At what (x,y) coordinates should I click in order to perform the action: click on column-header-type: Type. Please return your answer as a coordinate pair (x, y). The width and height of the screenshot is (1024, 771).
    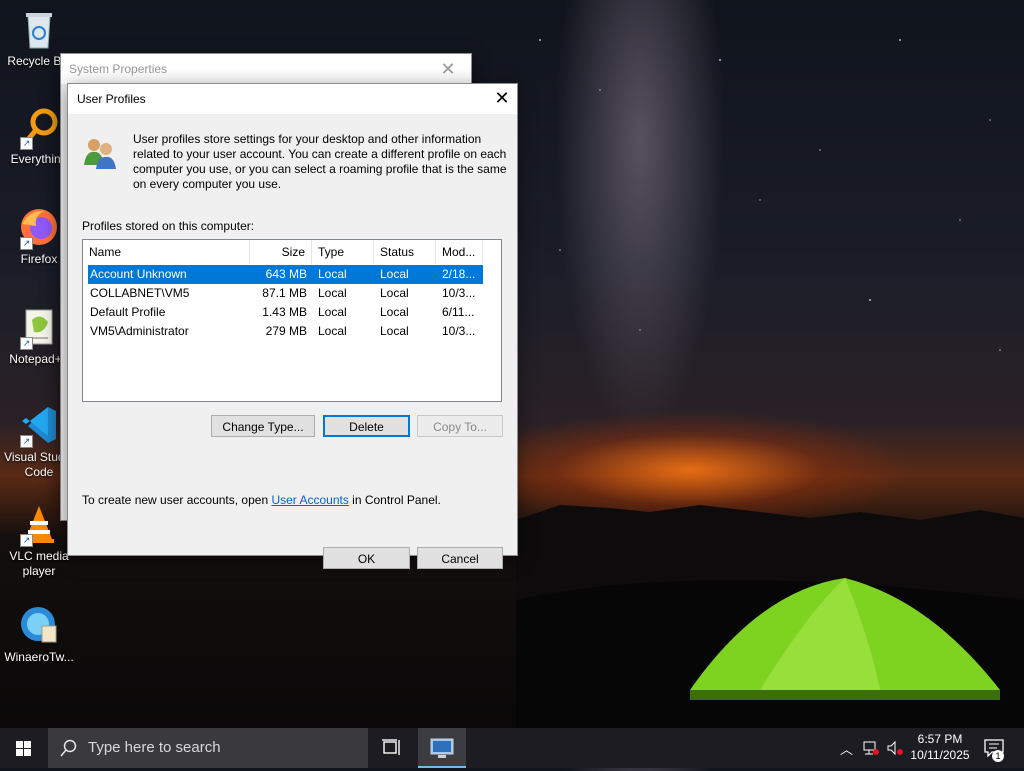
    Looking at the image, I should click on (343, 252).